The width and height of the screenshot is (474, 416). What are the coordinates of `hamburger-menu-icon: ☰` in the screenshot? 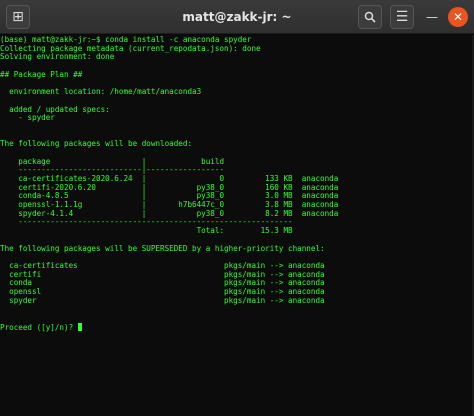 It's located at (402, 17).